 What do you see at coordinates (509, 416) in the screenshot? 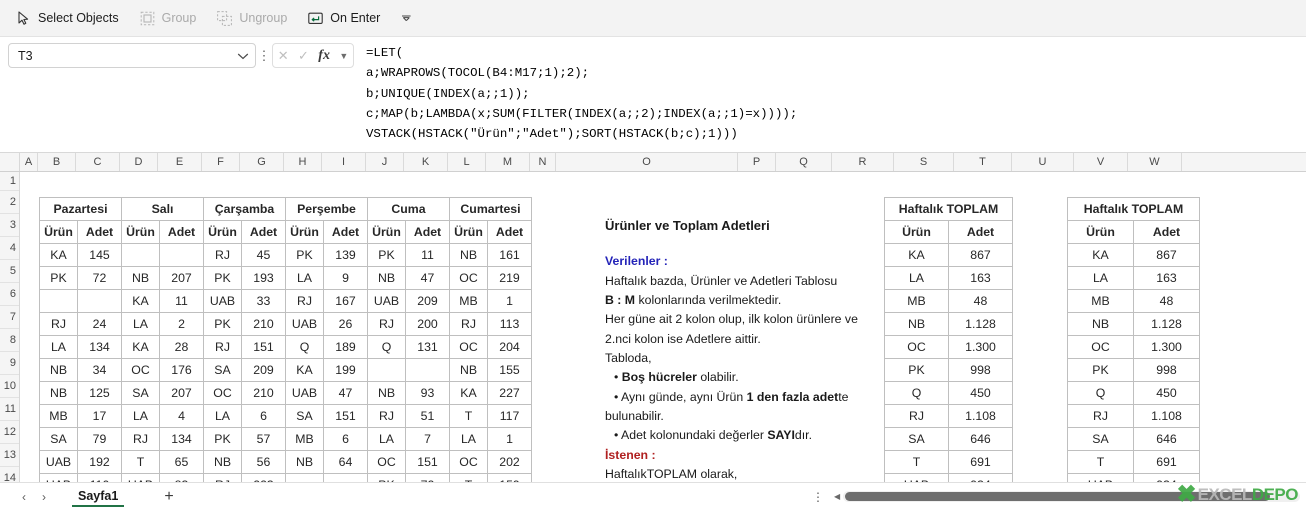
I see `data-cell: 117` at bounding box center [509, 416].